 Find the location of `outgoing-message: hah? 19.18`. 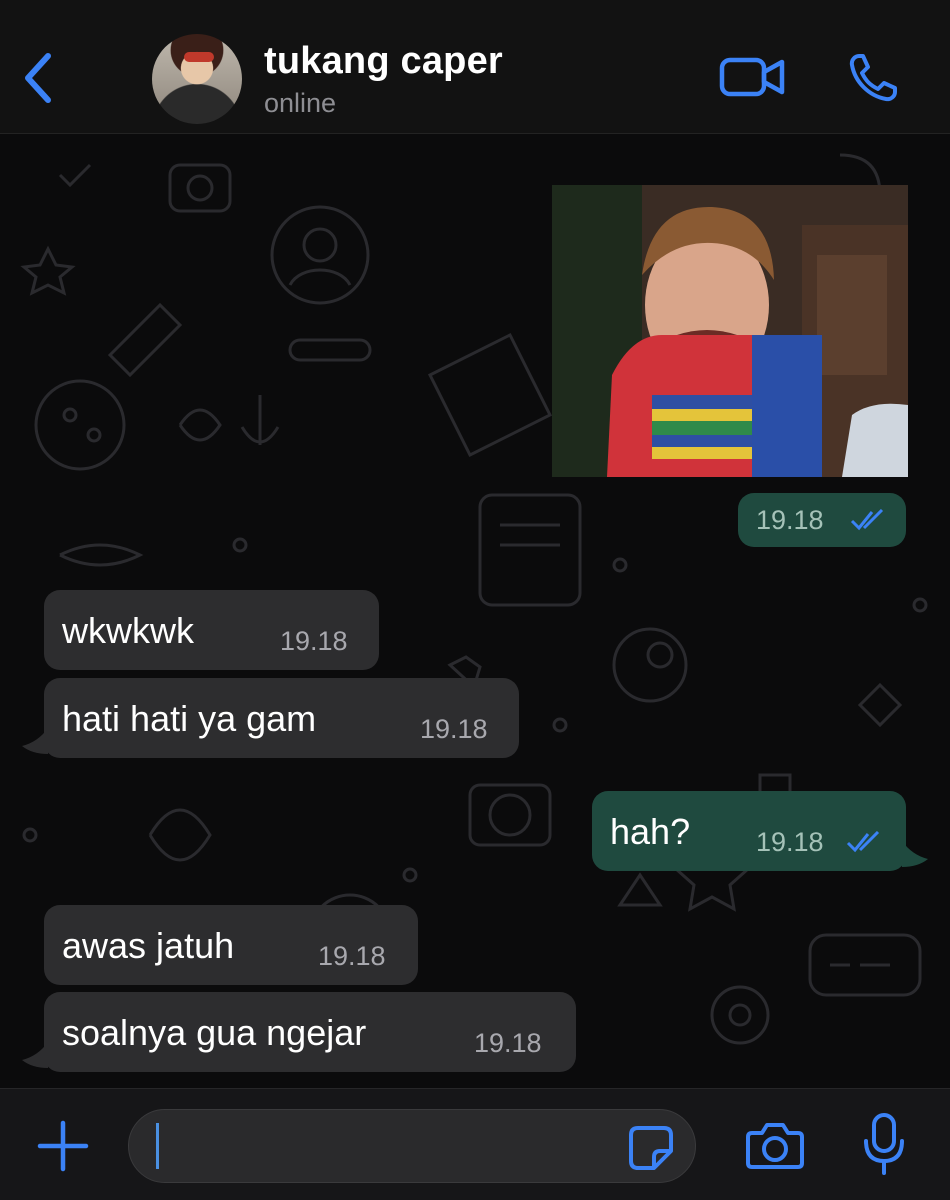

outgoing-message: hah? 19.18 is located at coordinates (749, 831).